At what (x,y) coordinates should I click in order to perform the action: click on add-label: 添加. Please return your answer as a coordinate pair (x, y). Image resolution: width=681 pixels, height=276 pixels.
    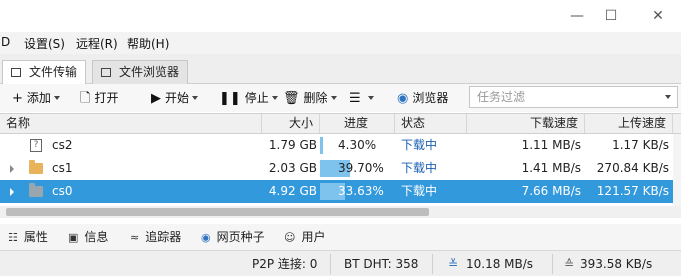
    Looking at the image, I should click on (38, 98).